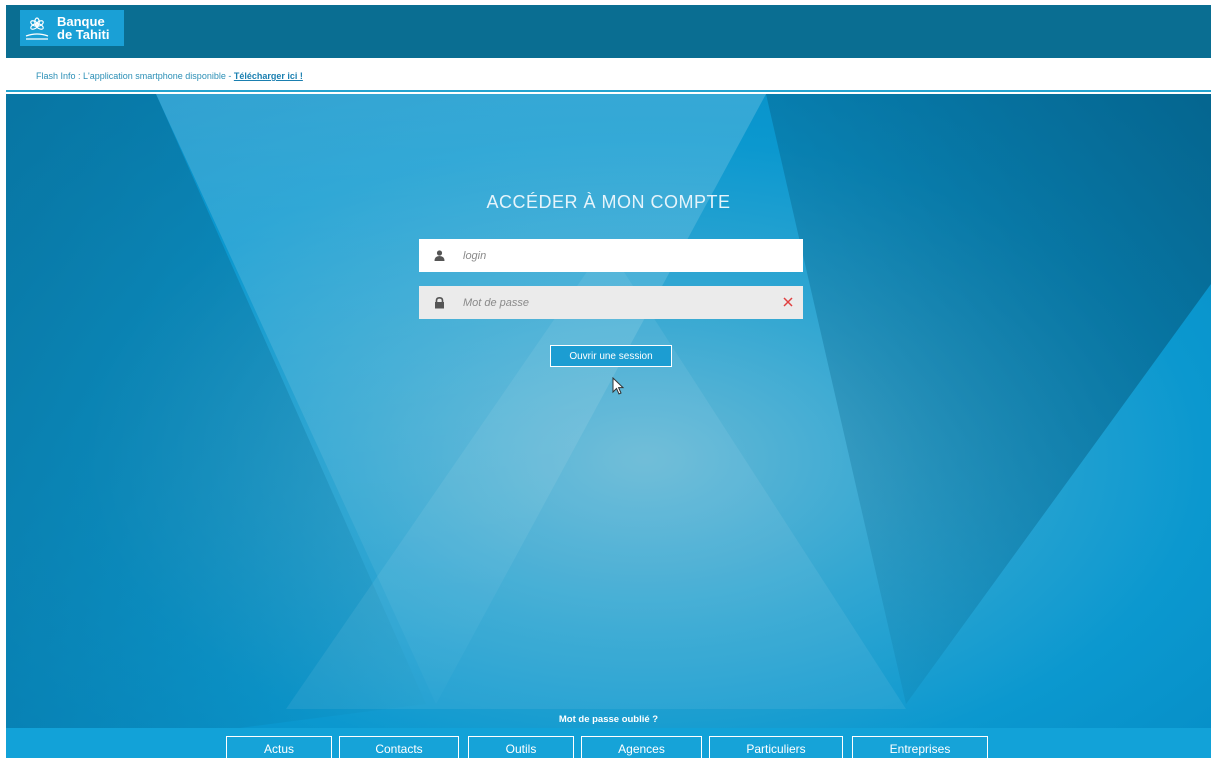  Describe the element at coordinates (83, 28) in the screenshot. I see `bank-name: Banque de Tahiti` at that location.